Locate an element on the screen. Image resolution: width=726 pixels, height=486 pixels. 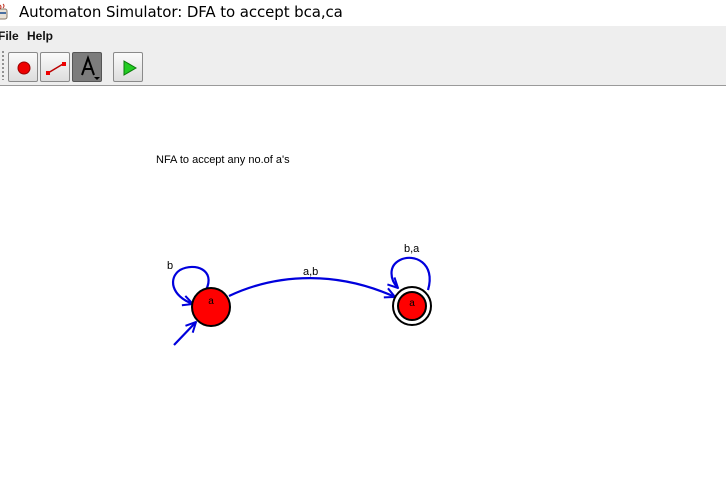
java-app-icon is located at coordinates (4, 11).